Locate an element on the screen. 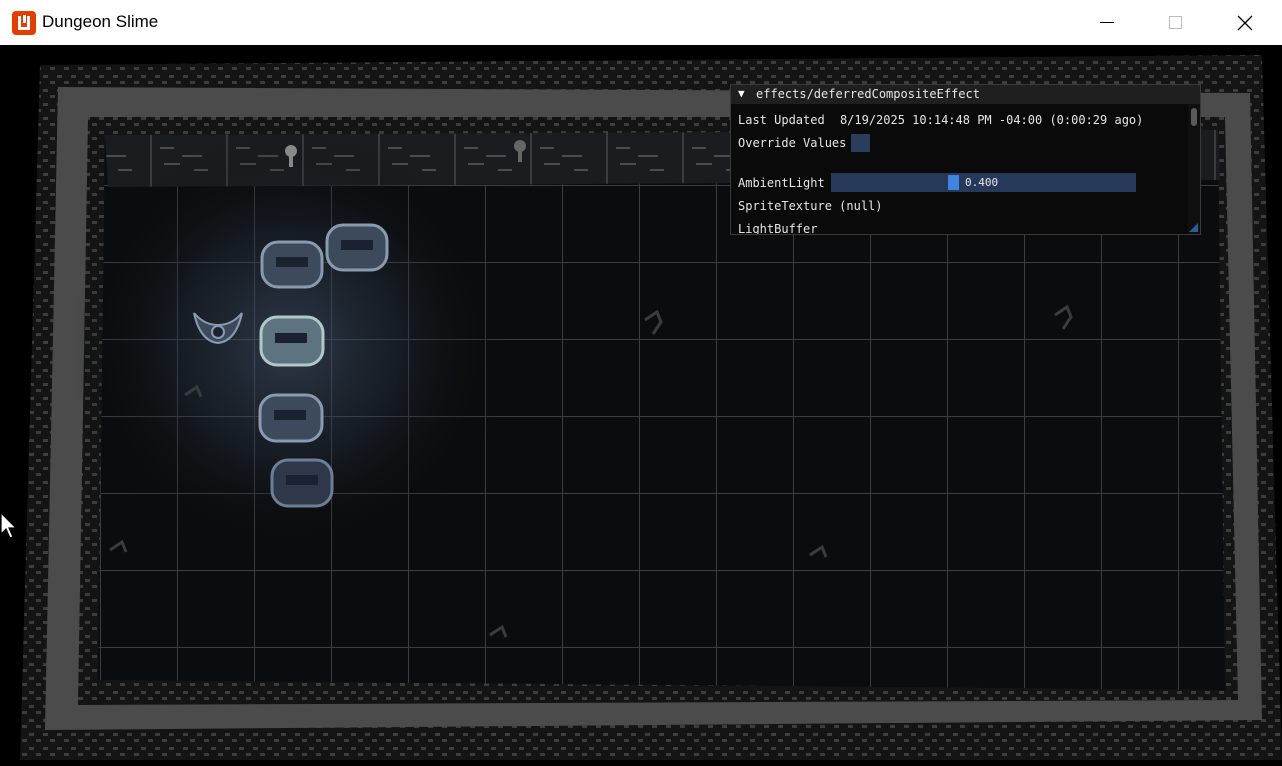 The image size is (1282, 766). ambient-light-value: 0.400 is located at coordinates (982, 182).